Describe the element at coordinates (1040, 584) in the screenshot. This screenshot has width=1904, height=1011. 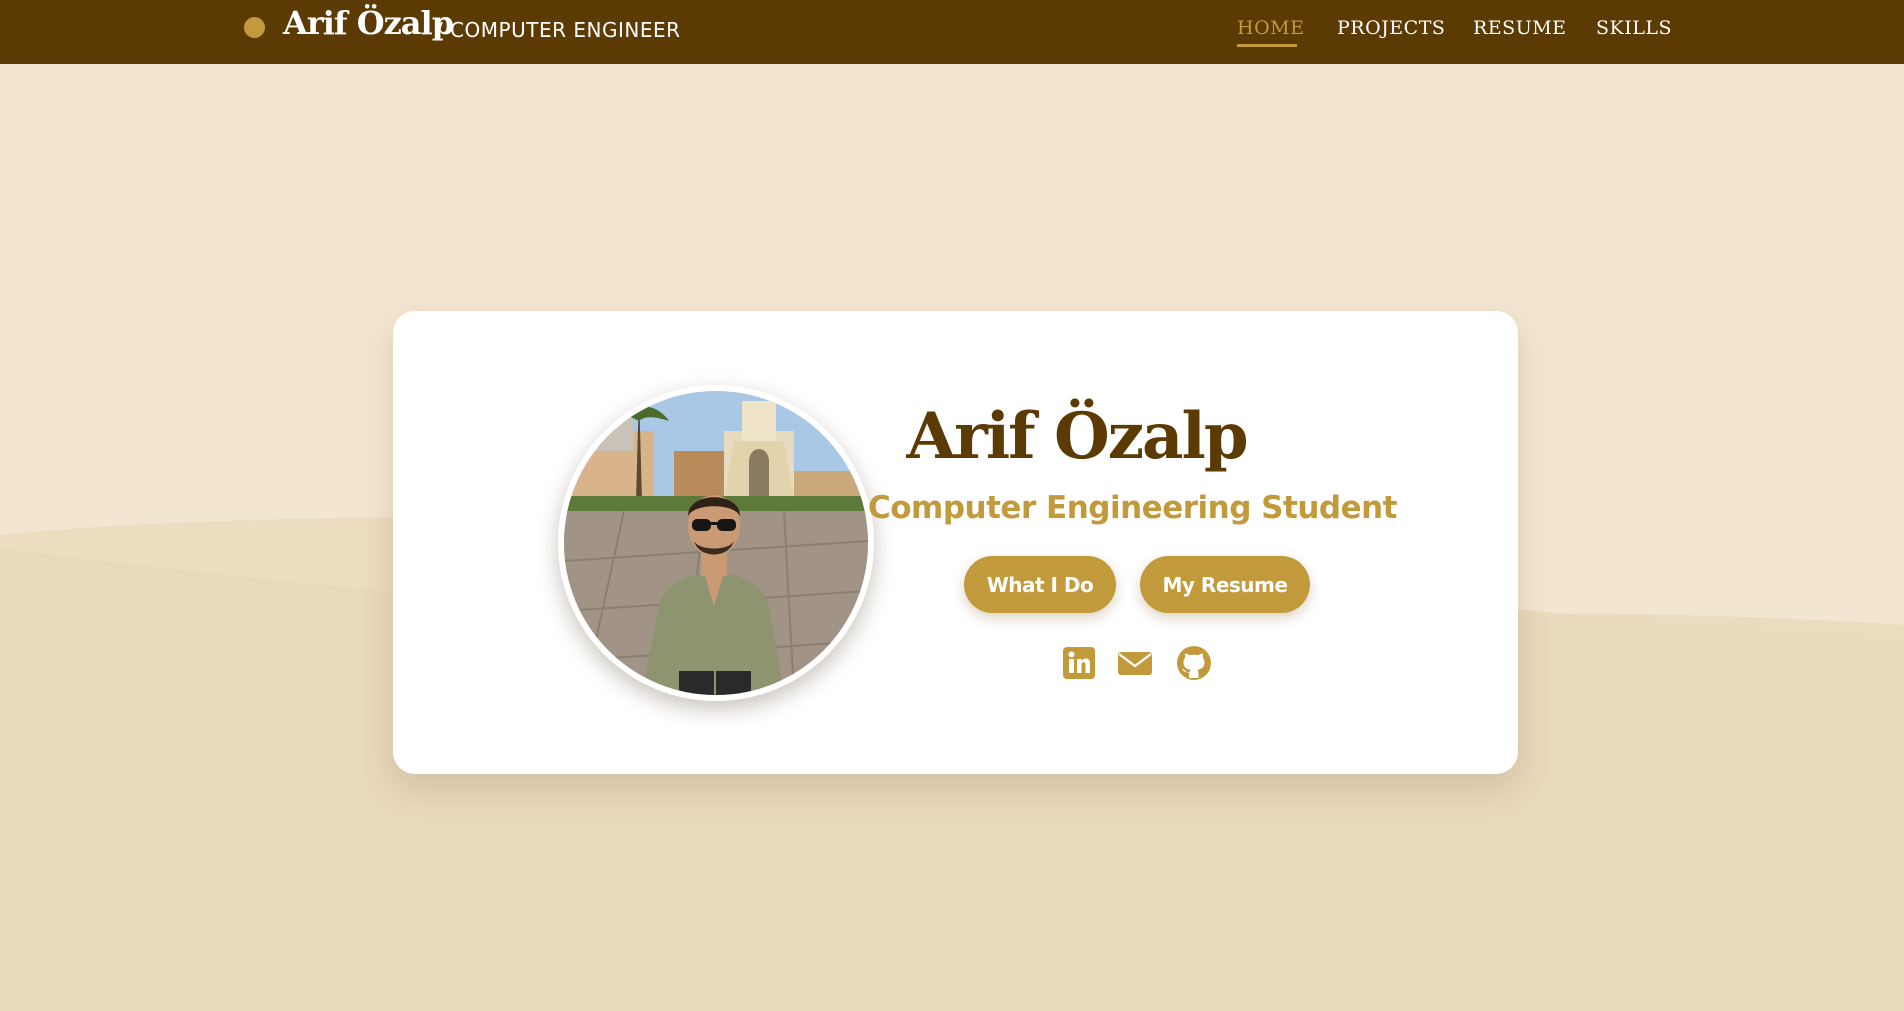
I see `what-i-do-button: What I Do` at that location.